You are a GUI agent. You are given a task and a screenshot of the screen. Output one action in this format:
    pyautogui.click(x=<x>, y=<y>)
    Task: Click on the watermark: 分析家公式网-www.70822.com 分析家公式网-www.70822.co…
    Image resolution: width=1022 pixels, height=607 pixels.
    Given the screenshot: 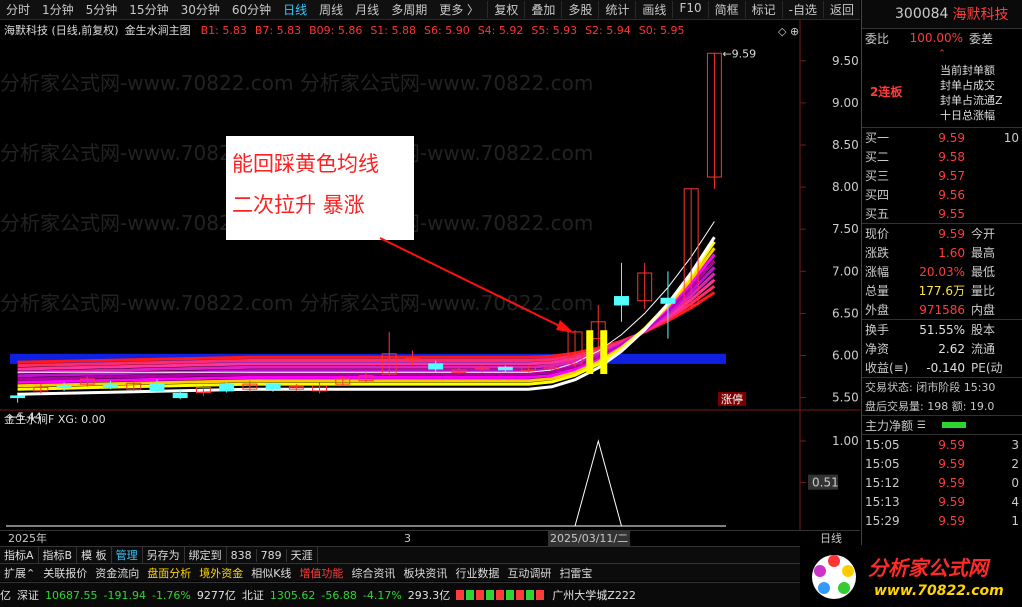 What is the action you would take?
    pyautogui.click(x=296, y=303)
    